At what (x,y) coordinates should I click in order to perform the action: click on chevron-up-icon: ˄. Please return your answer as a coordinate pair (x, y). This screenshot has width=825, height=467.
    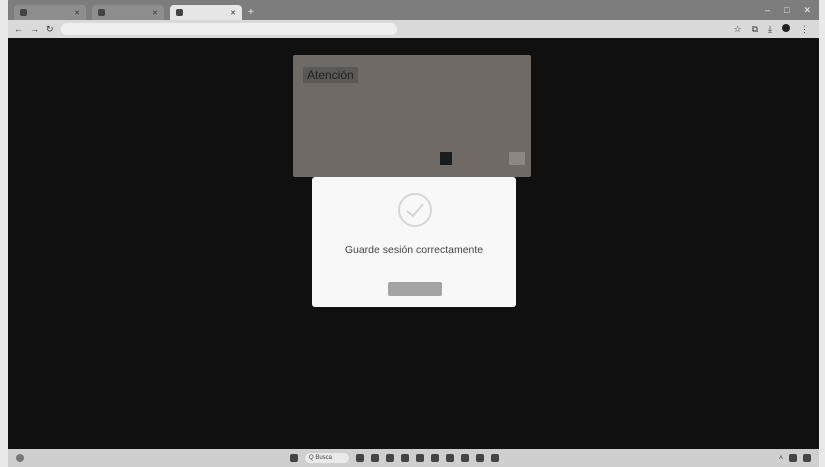
    Looking at the image, I should click on (781, 458).